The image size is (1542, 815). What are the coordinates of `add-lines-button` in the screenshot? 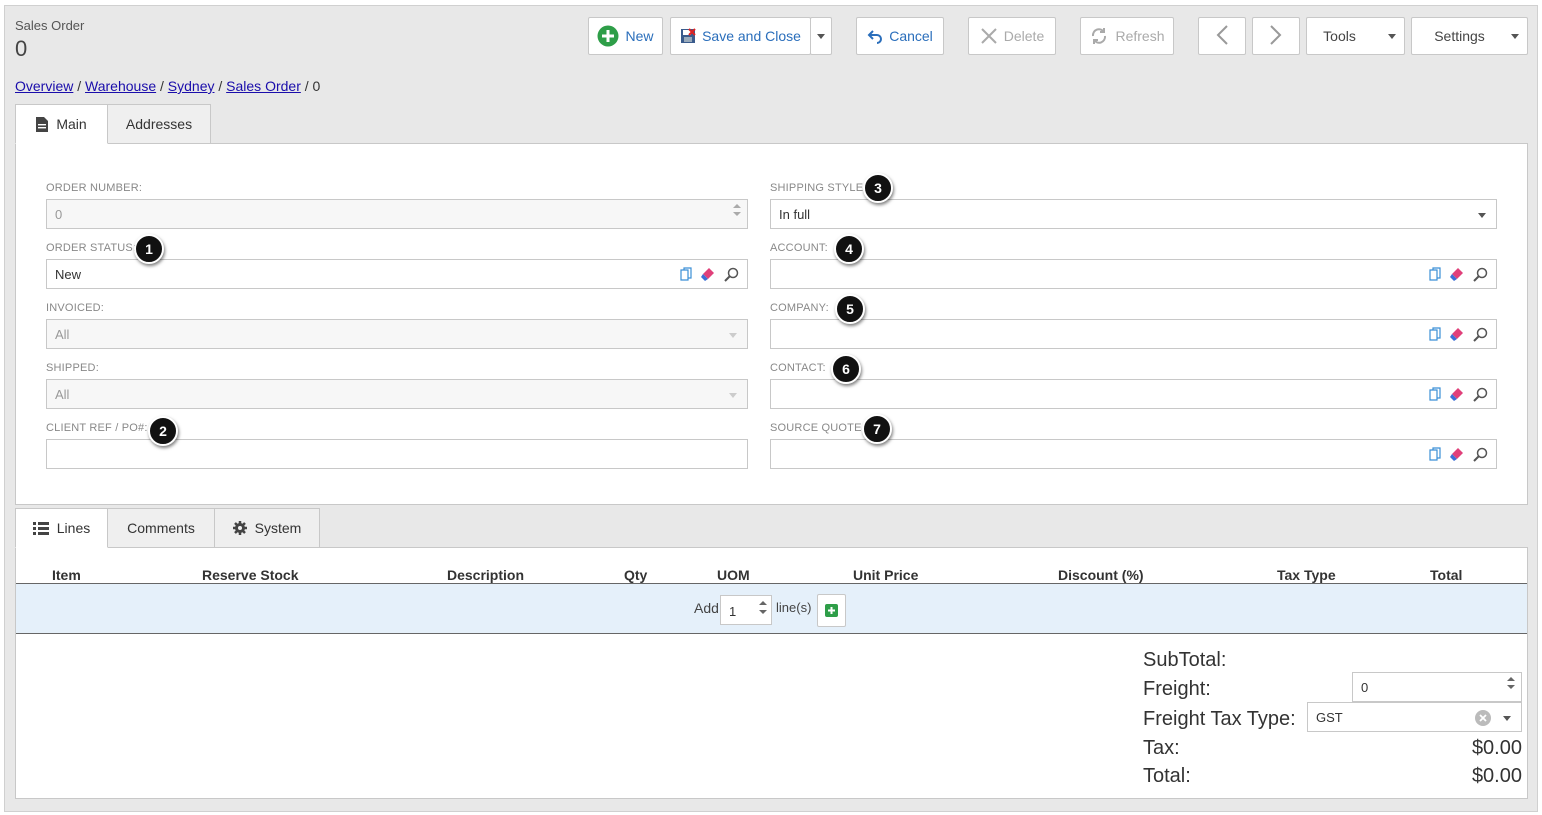 It's located at (831, 610).